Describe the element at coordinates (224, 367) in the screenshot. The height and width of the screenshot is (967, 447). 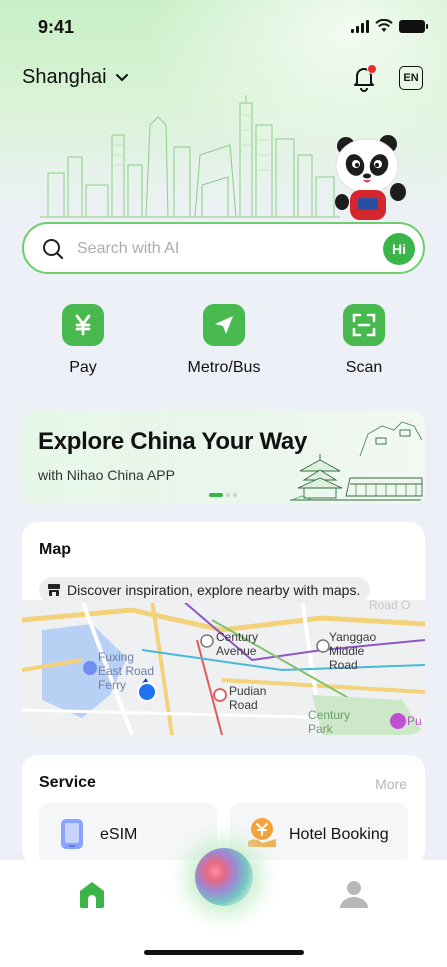
I see `metro-bus-label: Metro/Bus` at that location.